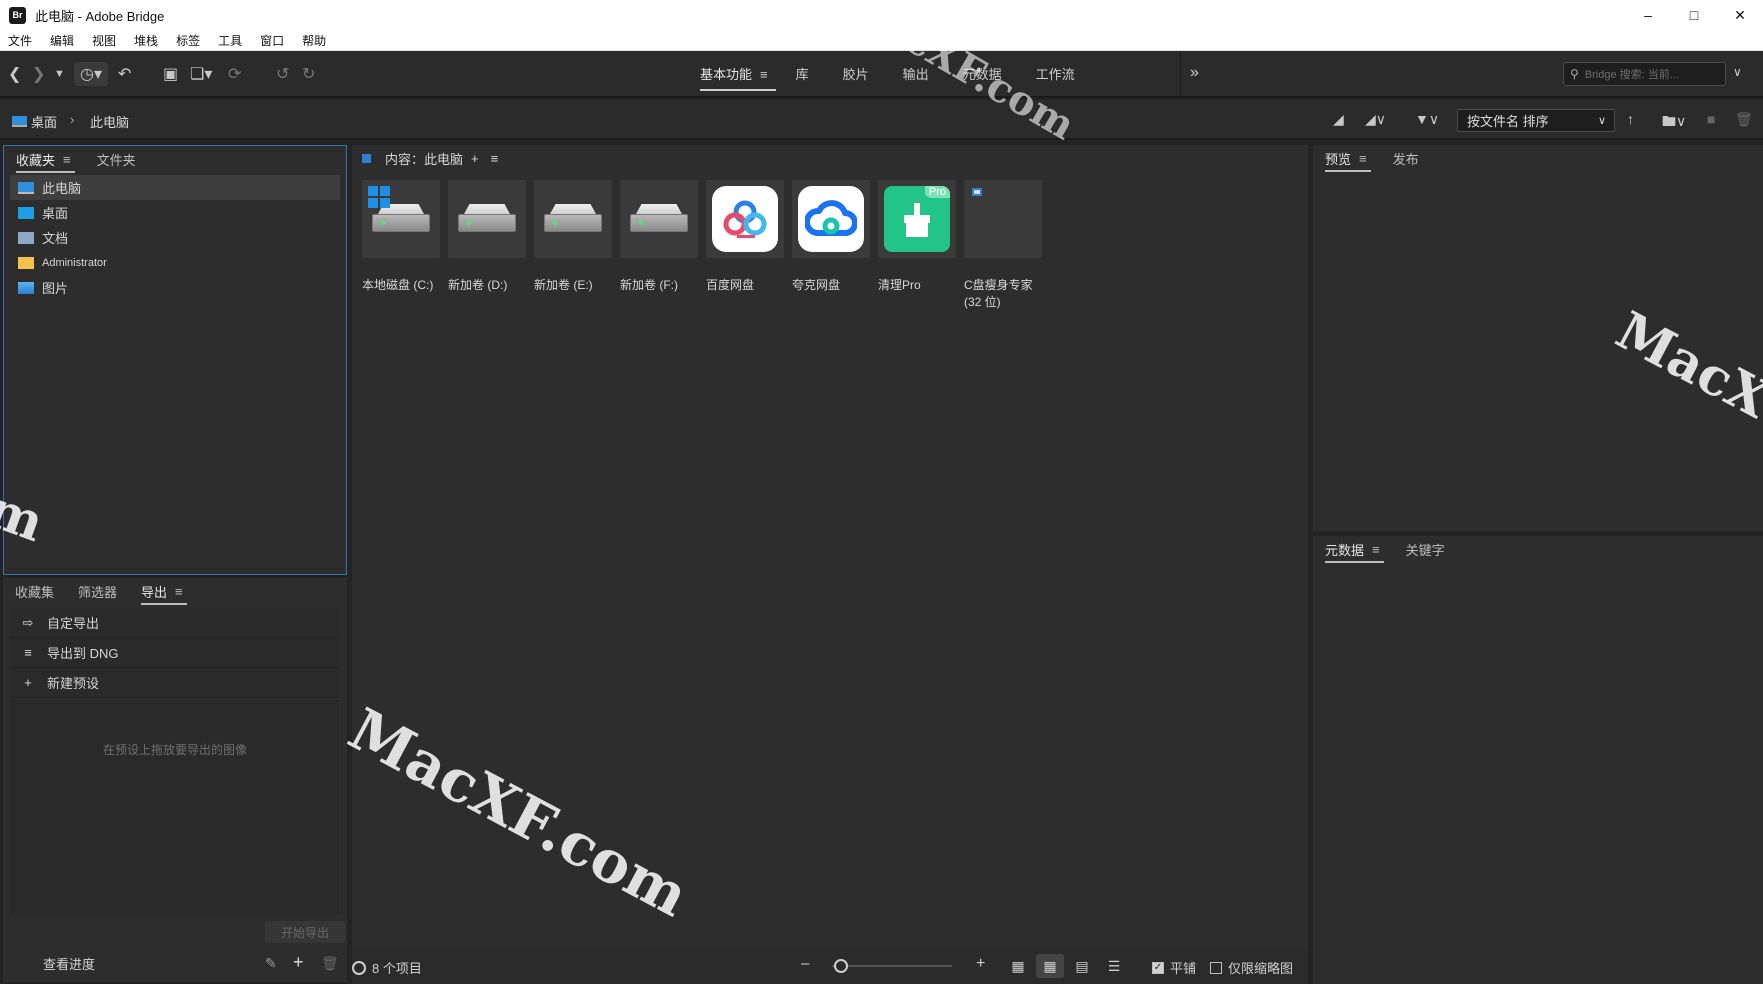 The height and width of the screenshot is (984, 1763). What do you see at coordinates (230, 40) in the screenshot?
I see `menu-tools: 工具` at bounding box center [230, 40].